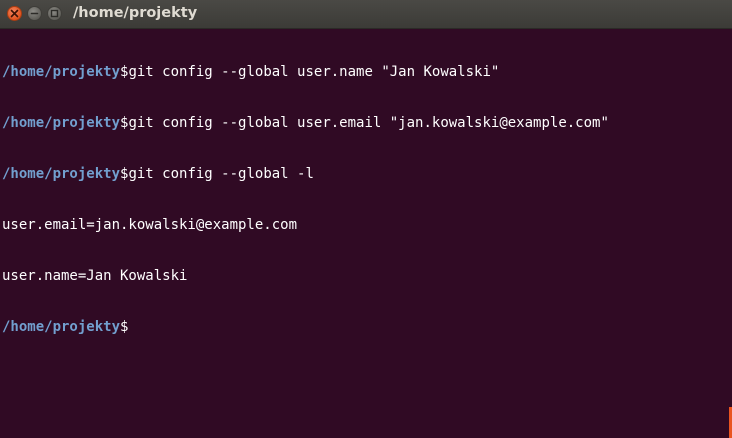 This screenshot has width=732, height=438. I want to click on minimize-icon, so click(34, 13).